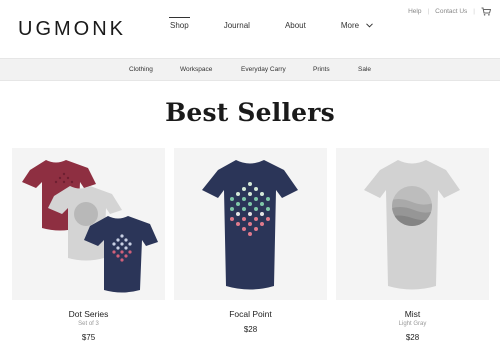 This screenshot has width=500, height=358. I want to click on subnav-everyday-carry: Everyday Carry, so click(263, 69).